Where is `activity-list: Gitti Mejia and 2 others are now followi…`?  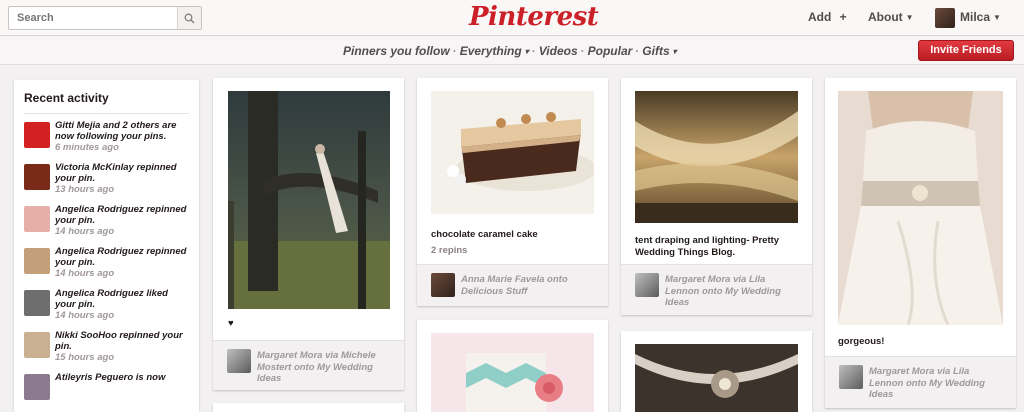
activity-list: Gitti Mejia and 2 others are now followi… is located at coordinates (106, 264).